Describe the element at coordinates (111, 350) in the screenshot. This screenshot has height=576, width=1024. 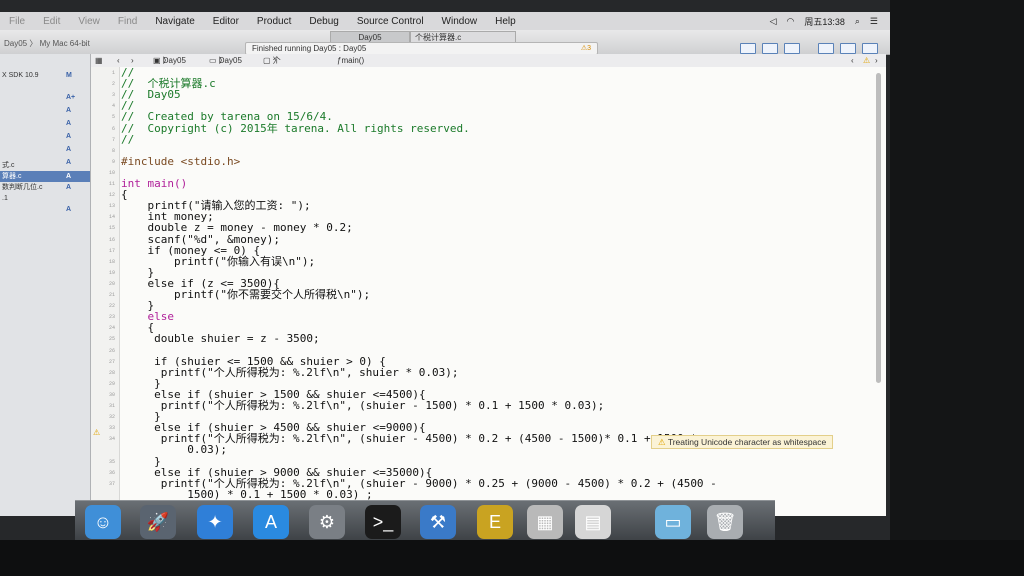
I see `line-number: 26` at that location.